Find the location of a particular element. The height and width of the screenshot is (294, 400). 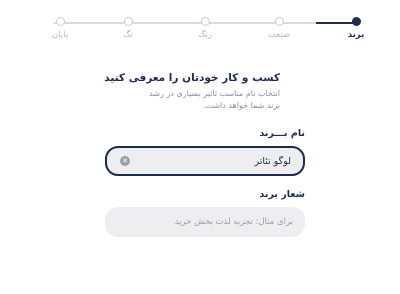

step-label: برند is located at coordinates (356, 35).